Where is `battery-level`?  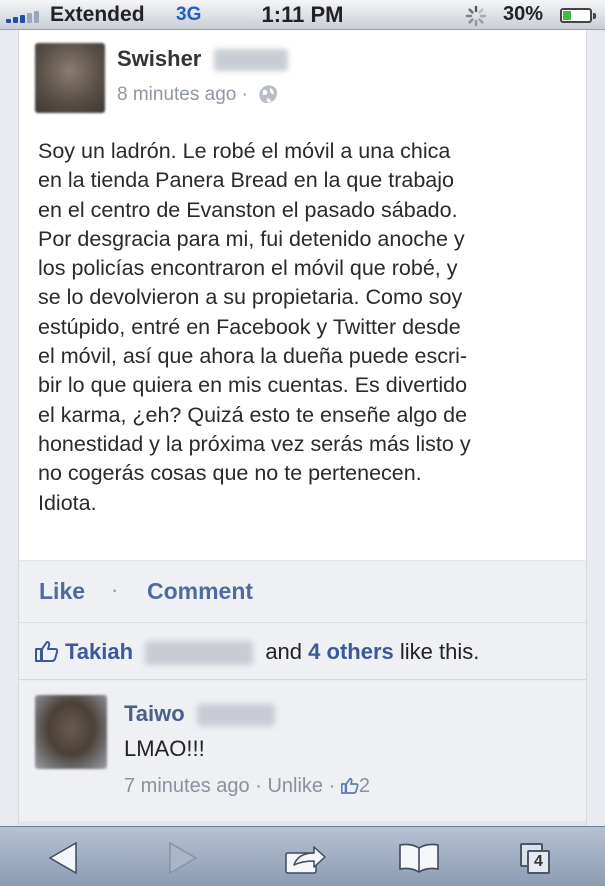 battery-level is located at coordinates (567, 15).